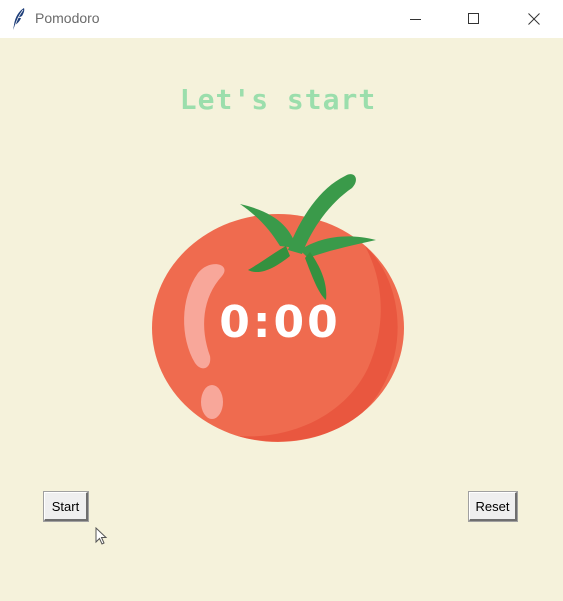  I want to click on status-heading: Let's start, so click(278, 99).